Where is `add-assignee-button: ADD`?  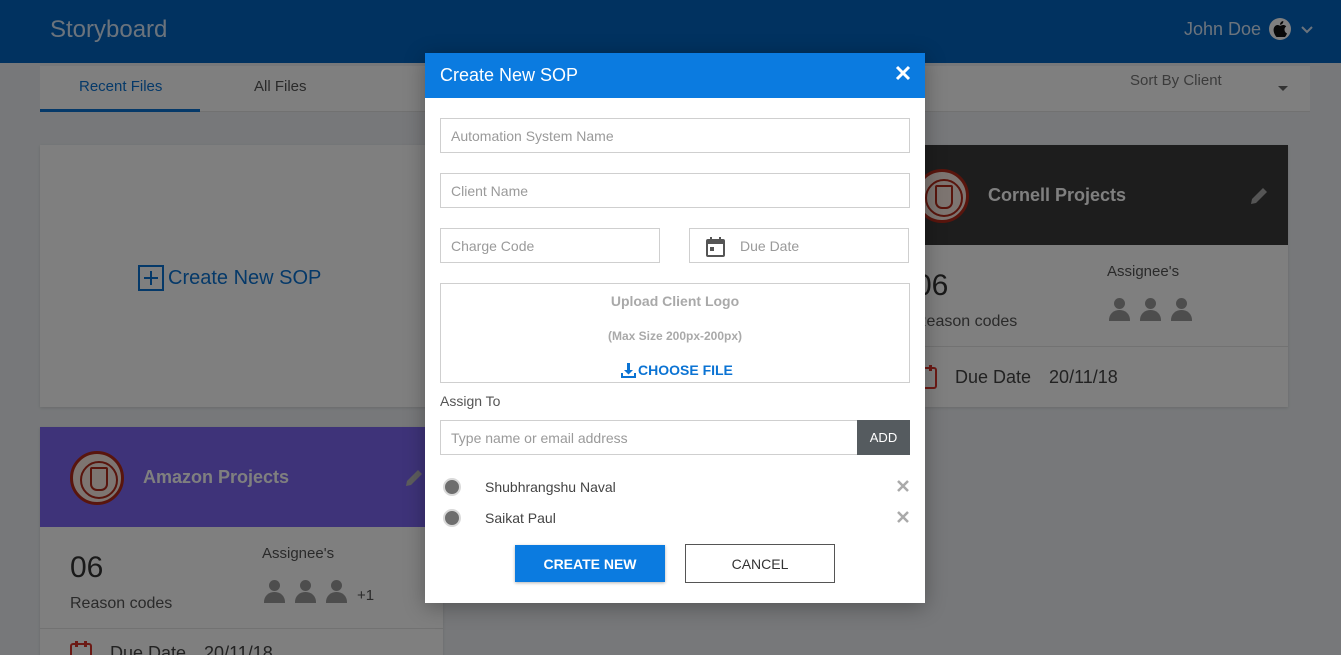
add-assignee-button: ADD is located at coordinates (883, 437).